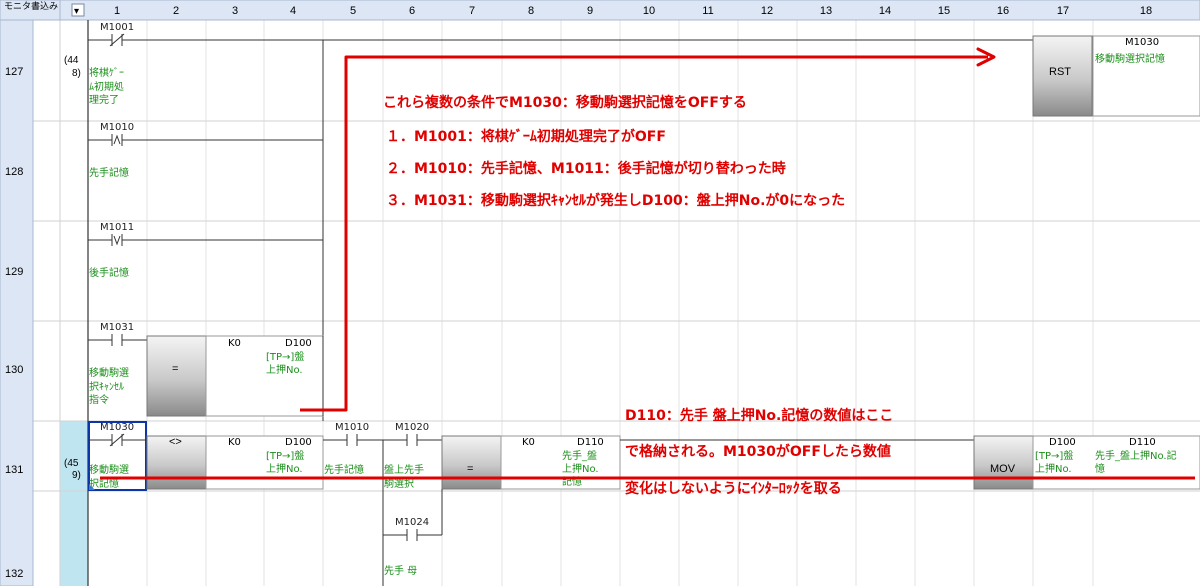  Describe the element at coordinates (1142, 42) in the screenshot. I see `rst-device: M1030` at that location.